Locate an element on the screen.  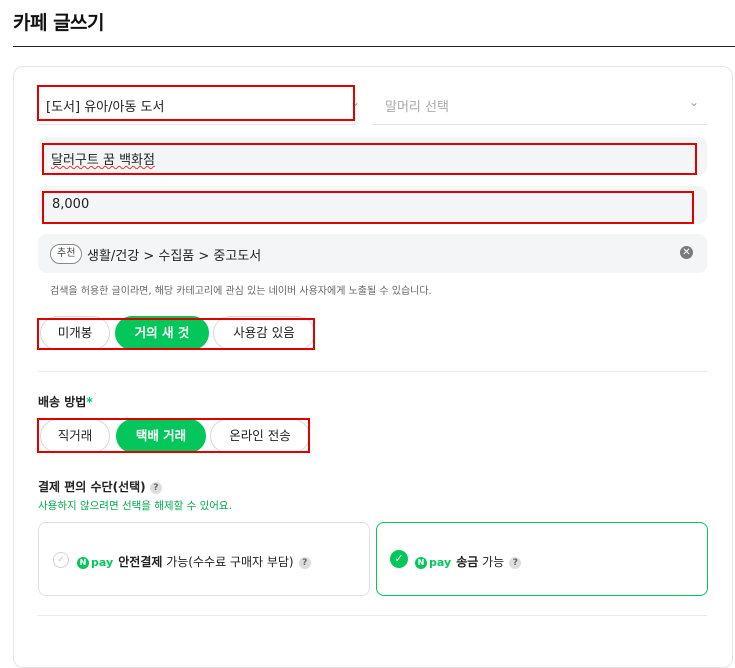
payment-option-transfer-content: Npay 송금 가능 ? is located at coordinates (468, 560).